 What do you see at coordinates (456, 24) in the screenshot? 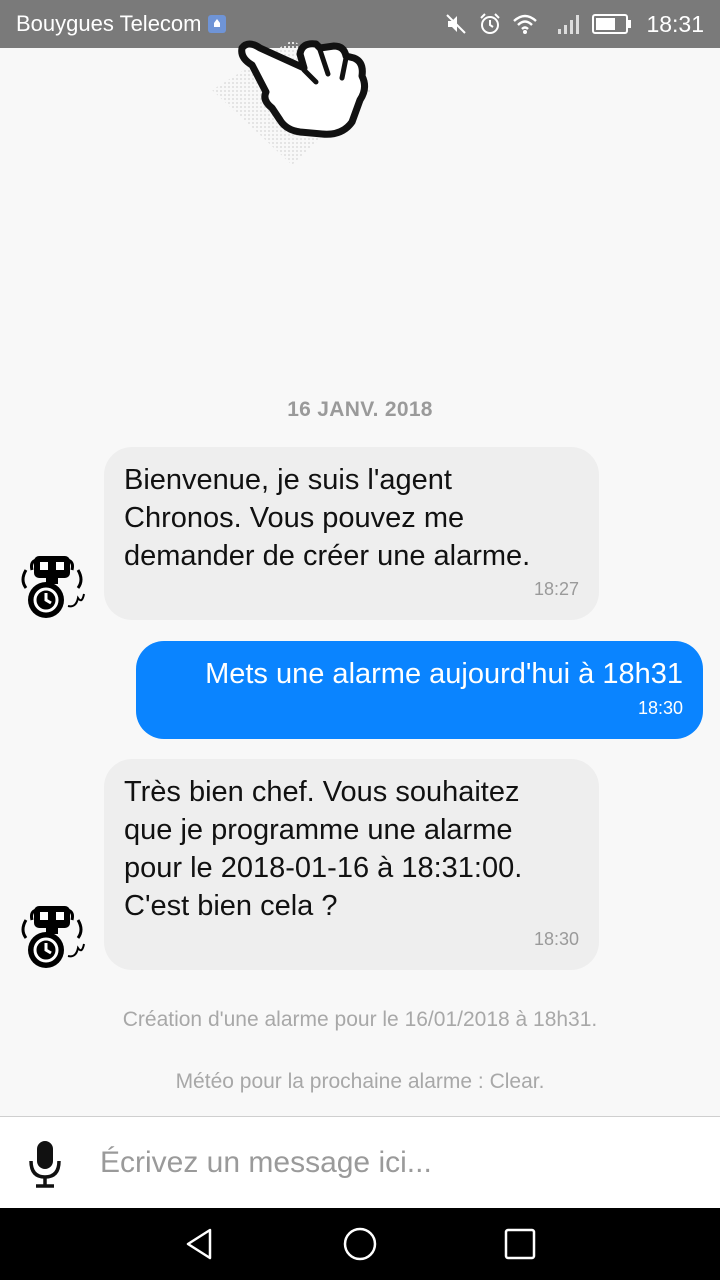
I see `mute-icon` at bounding box center [456, 24].